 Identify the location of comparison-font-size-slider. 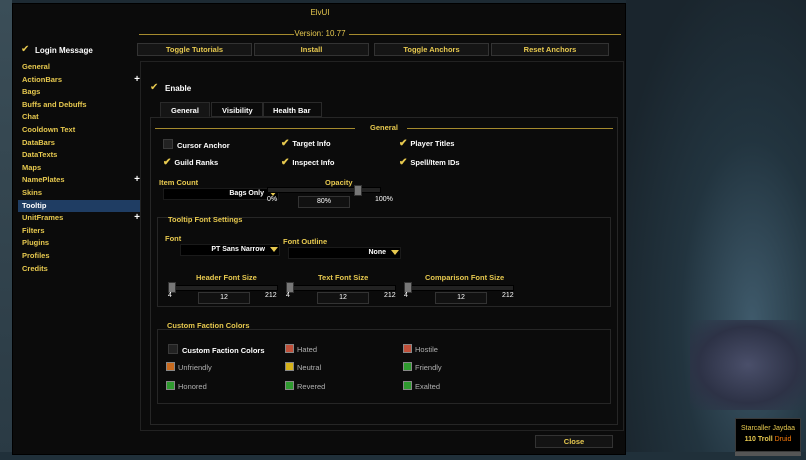
(459, 288).